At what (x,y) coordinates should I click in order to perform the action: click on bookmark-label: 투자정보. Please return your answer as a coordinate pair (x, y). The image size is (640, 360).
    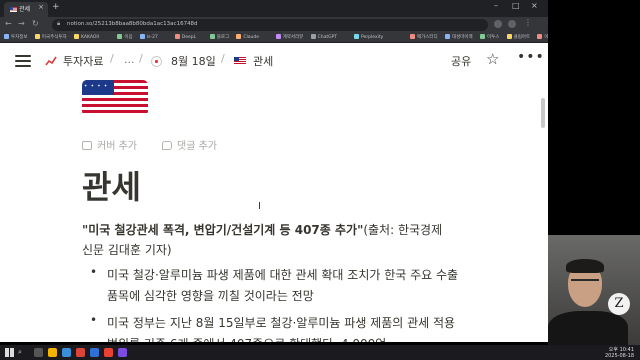
    Looking at the image, I should click on (19, 37).